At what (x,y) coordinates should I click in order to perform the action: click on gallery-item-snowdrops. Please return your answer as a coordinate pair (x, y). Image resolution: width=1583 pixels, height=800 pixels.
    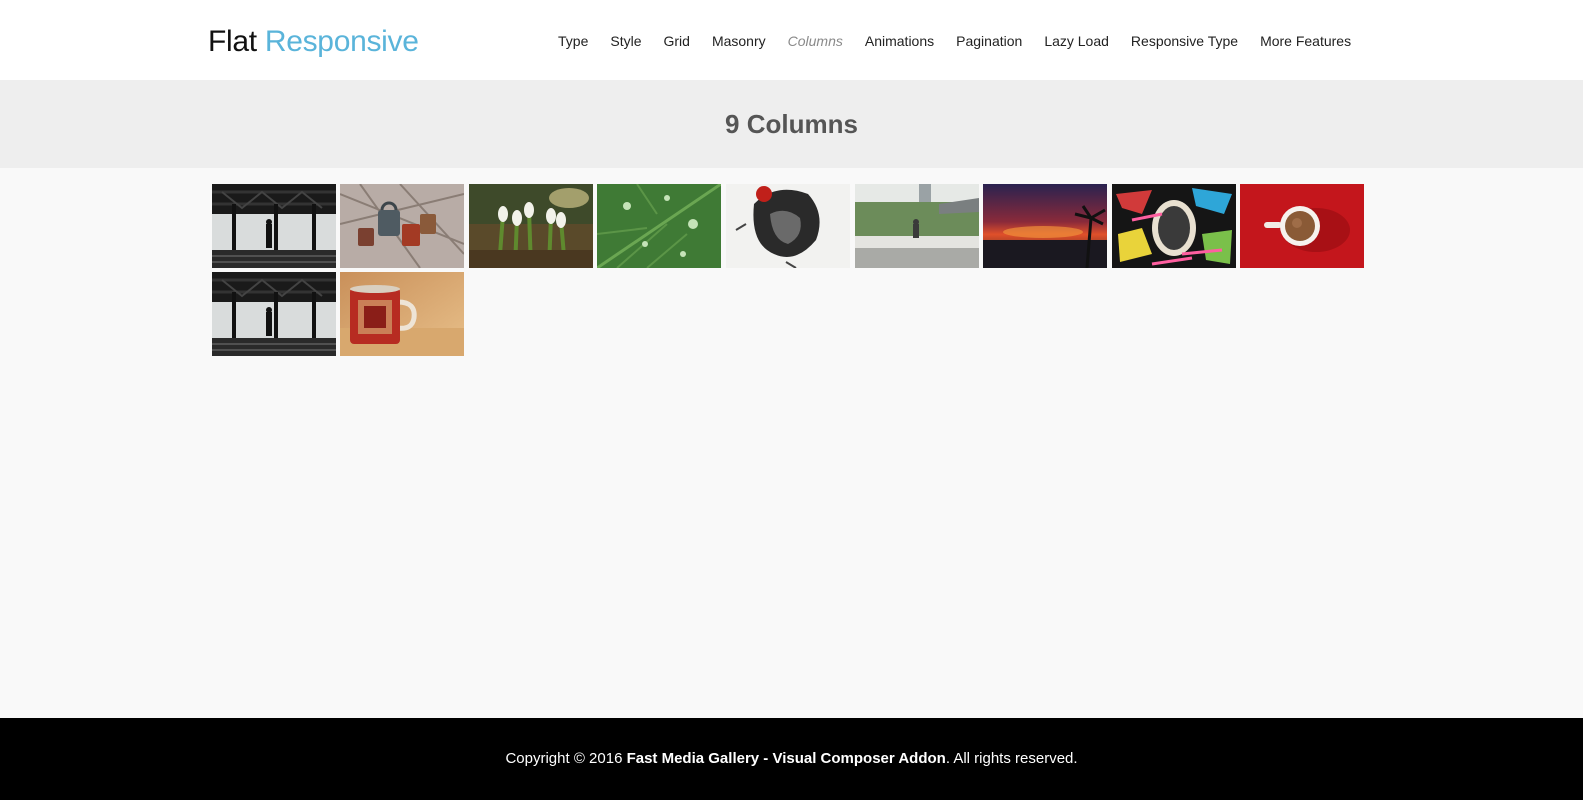
    Looking at the image, I should click on (531, 226).